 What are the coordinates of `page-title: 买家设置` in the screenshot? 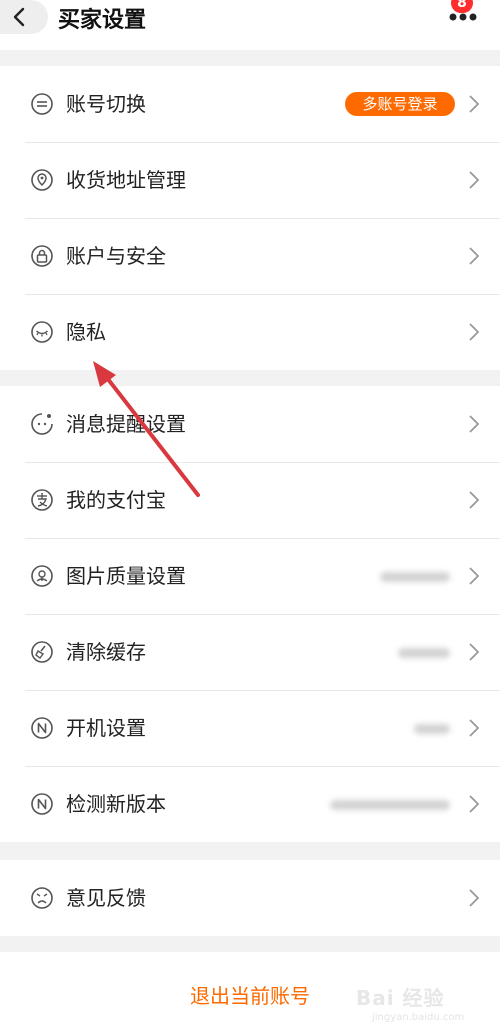 It's located at (102, 20).